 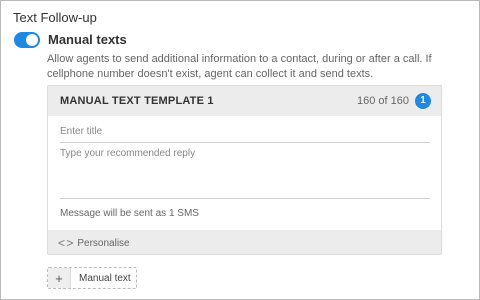 I want to click on toggle-knob, so click(x=32, y=40).